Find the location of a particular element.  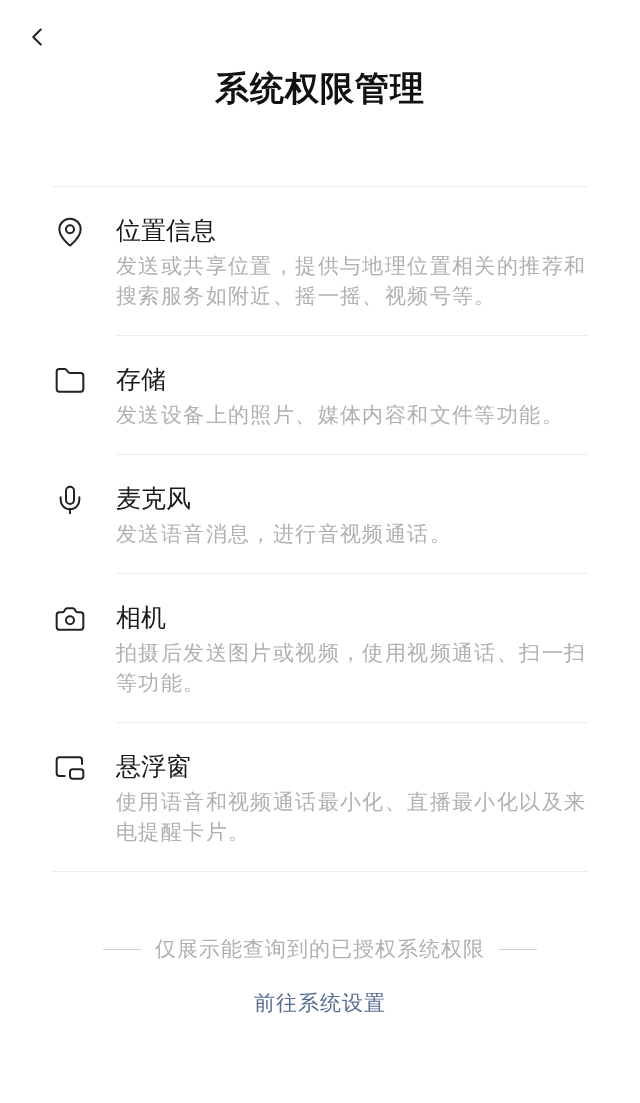

permission-description: 发送设备上的照片、媒体内容和文件等功能。 is located at coordinates (340, 415).